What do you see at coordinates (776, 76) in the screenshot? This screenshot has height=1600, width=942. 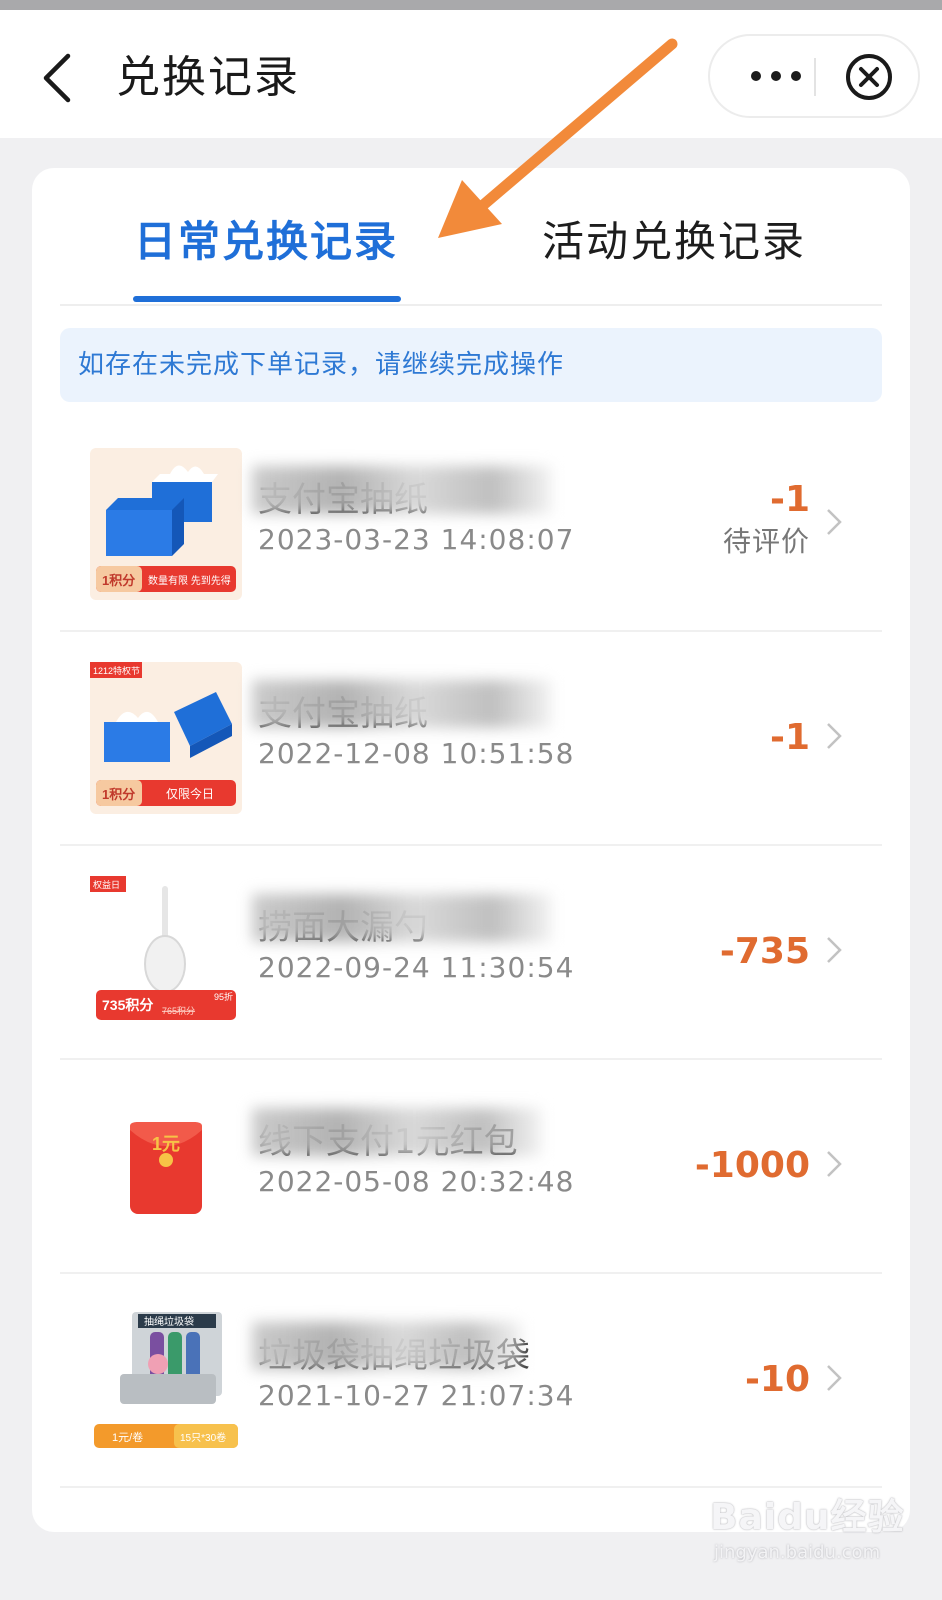 I see `more-icon` at bounding box center [776, 76].